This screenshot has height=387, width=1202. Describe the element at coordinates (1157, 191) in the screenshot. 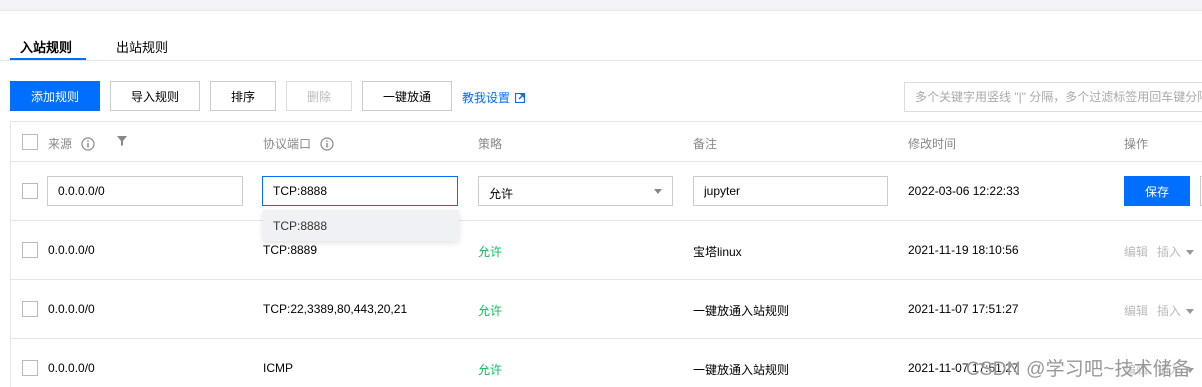

I see `save-button: 保存` at that location.